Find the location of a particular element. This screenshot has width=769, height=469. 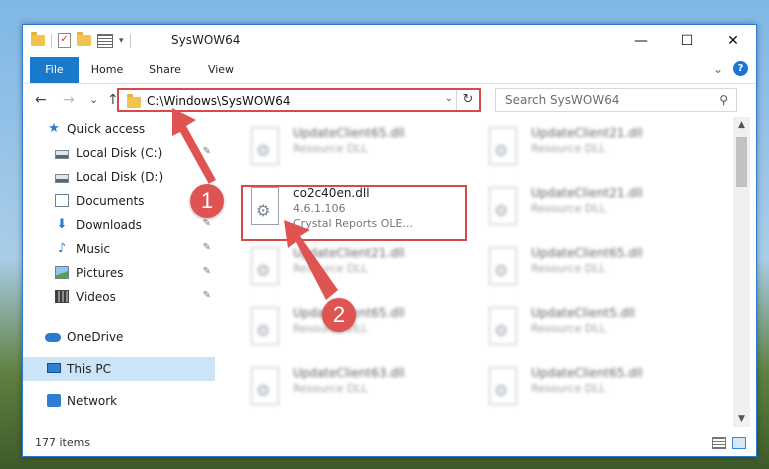

maximize-button: ☐ is located at coordinates (687, 41).